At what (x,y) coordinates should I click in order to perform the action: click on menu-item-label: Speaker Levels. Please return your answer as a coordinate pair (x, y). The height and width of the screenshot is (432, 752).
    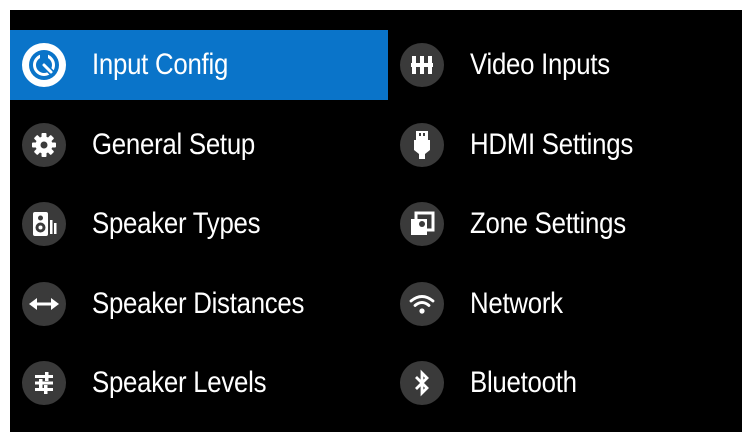
    Looking at the image, I should click on (179, 382).